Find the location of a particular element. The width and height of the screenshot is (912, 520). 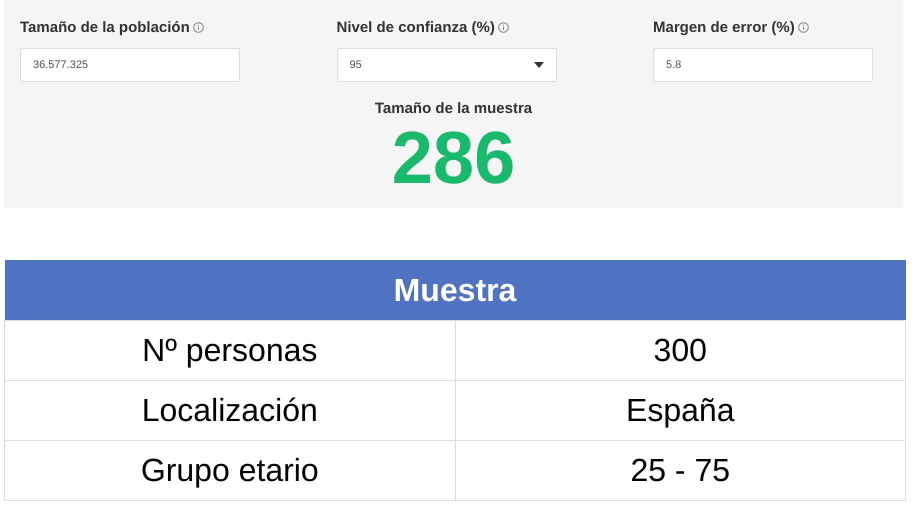

table-cell: 300 is located at coordinates (680, 350).